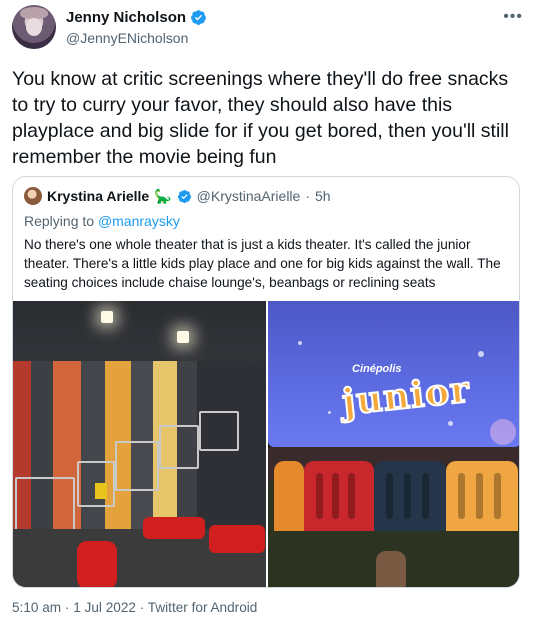 This screenshot has height=617, width=537. What do you see at coordinates (36, 607) in the screenshot?
I see `tweet-time: 5:10 am` at bounding box center [36, 607].